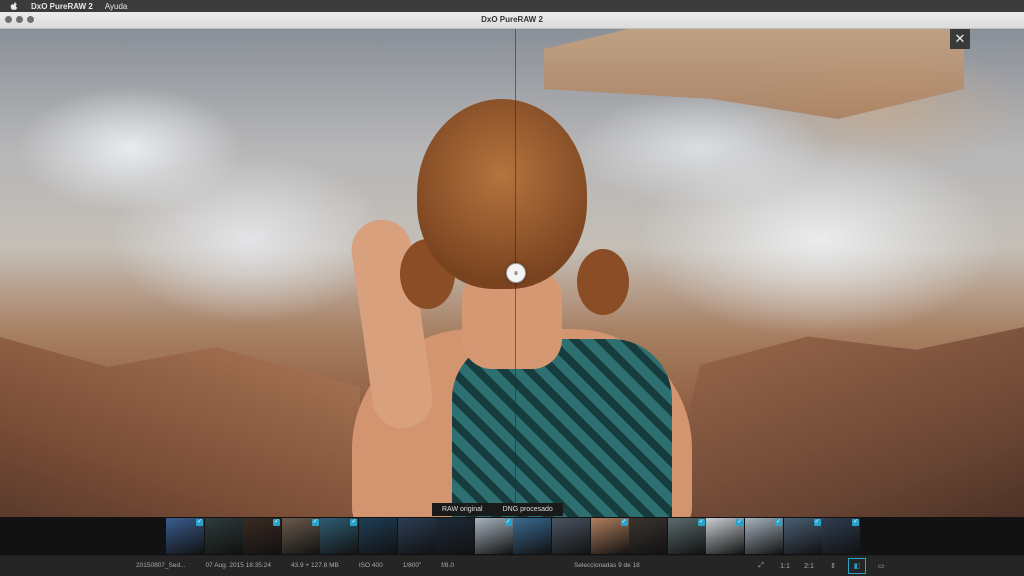 Image resolution: width=1024 pixels, height=576 pixels. I want to click on menu-app-name: DxO PureRAW 2, so click(62, 6).